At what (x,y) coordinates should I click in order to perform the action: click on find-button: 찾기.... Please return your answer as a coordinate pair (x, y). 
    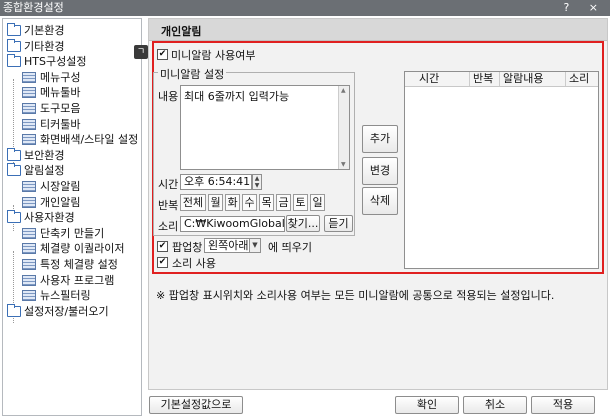
    Looking at the image, I should click on (303, 223).